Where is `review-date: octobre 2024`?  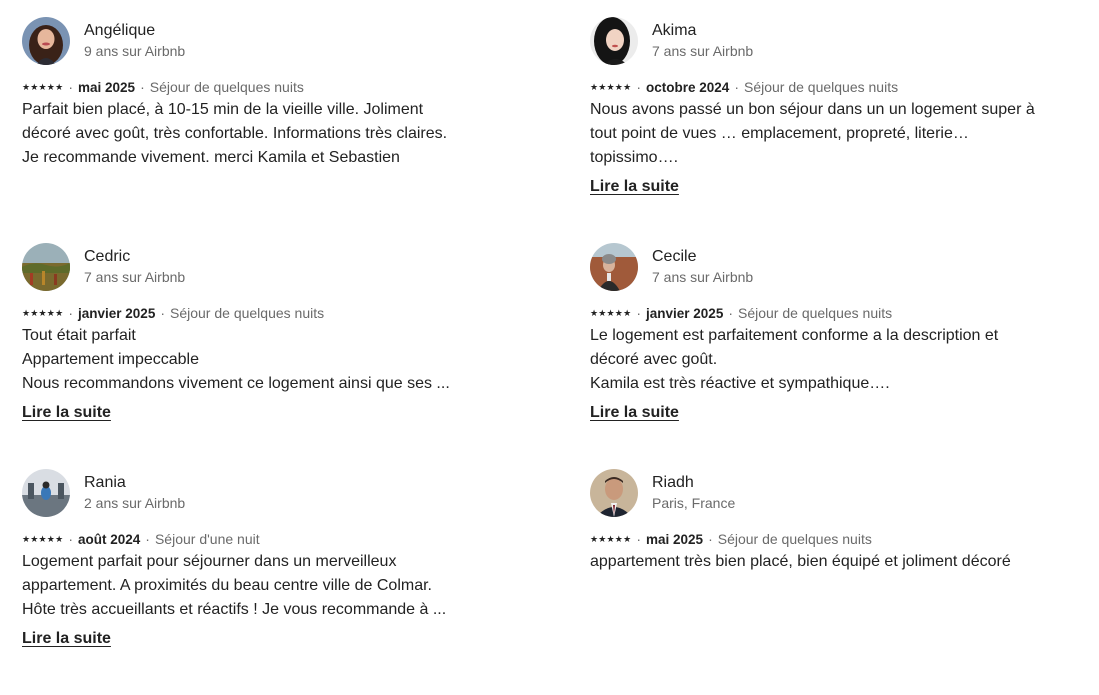 review-date: octobre 2024 is located at coordinates (688, 87).